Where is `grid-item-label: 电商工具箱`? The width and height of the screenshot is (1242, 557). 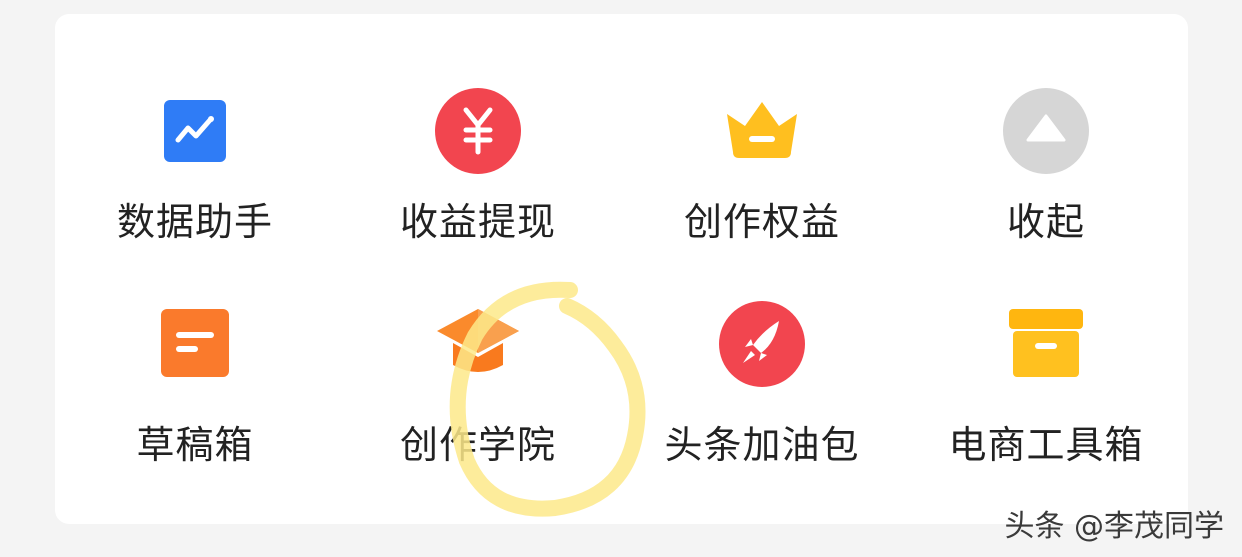
grid-item-label: 电商工具箱 is located at coordinates (1046, 445).